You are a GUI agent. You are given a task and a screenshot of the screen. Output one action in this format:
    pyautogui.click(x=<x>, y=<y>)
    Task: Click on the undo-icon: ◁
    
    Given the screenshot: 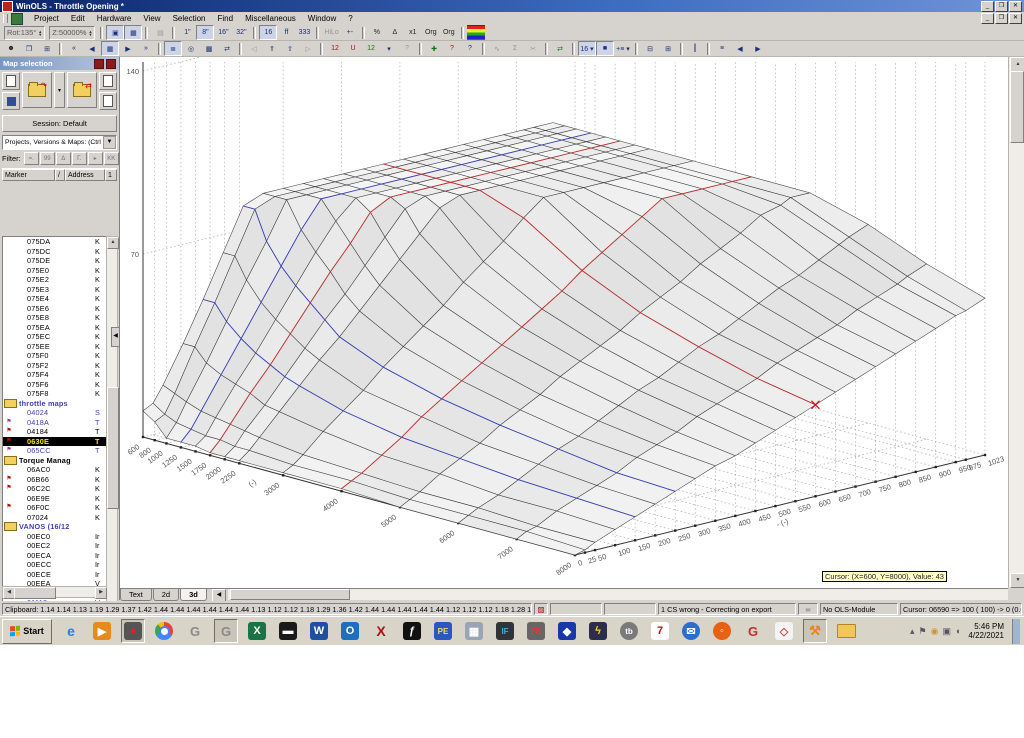 What is the action you would take?
    pyautogui.click(x=254, y=48)
    